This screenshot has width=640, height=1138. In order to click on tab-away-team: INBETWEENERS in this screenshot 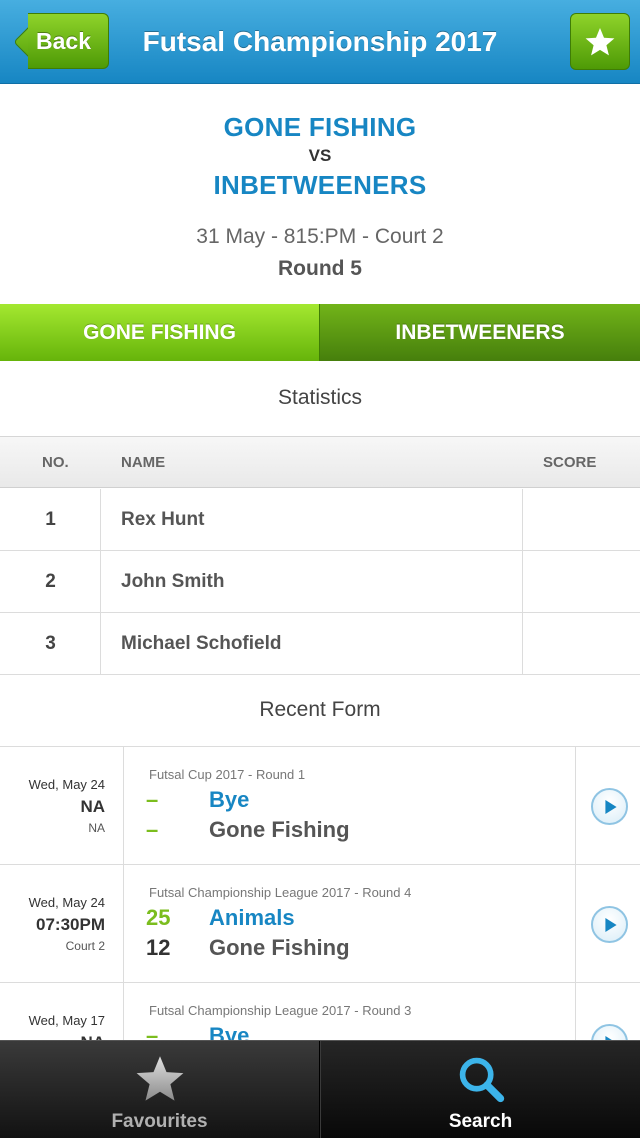, I will do `click(480, 332)`.